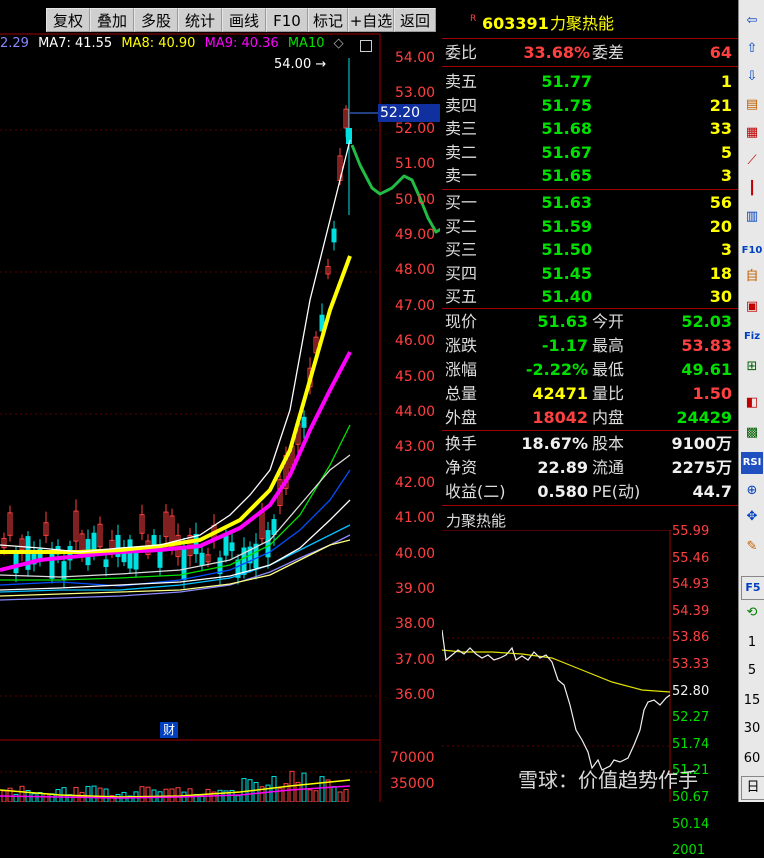  I want to click on self-select-icon: 自, so click(752, 277).